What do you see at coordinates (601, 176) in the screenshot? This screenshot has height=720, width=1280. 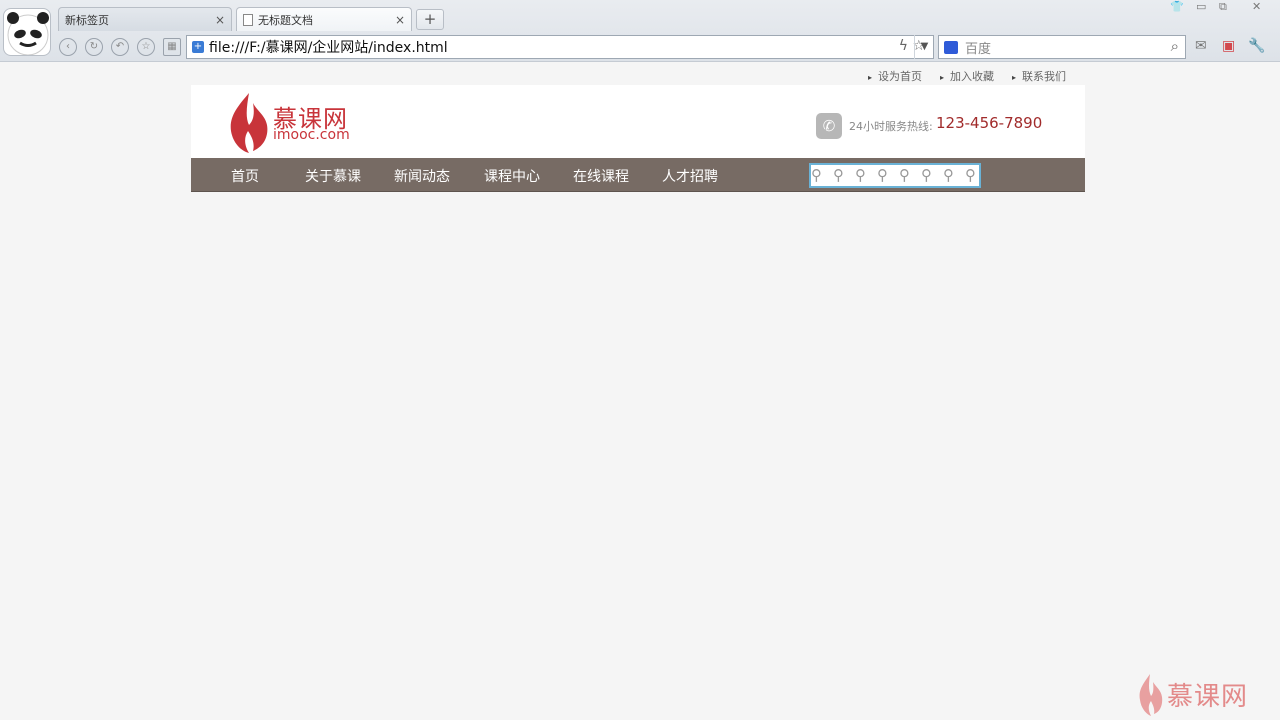 I see `nav-item-online-courses: 在线课程` at bounding box center [601, 176].